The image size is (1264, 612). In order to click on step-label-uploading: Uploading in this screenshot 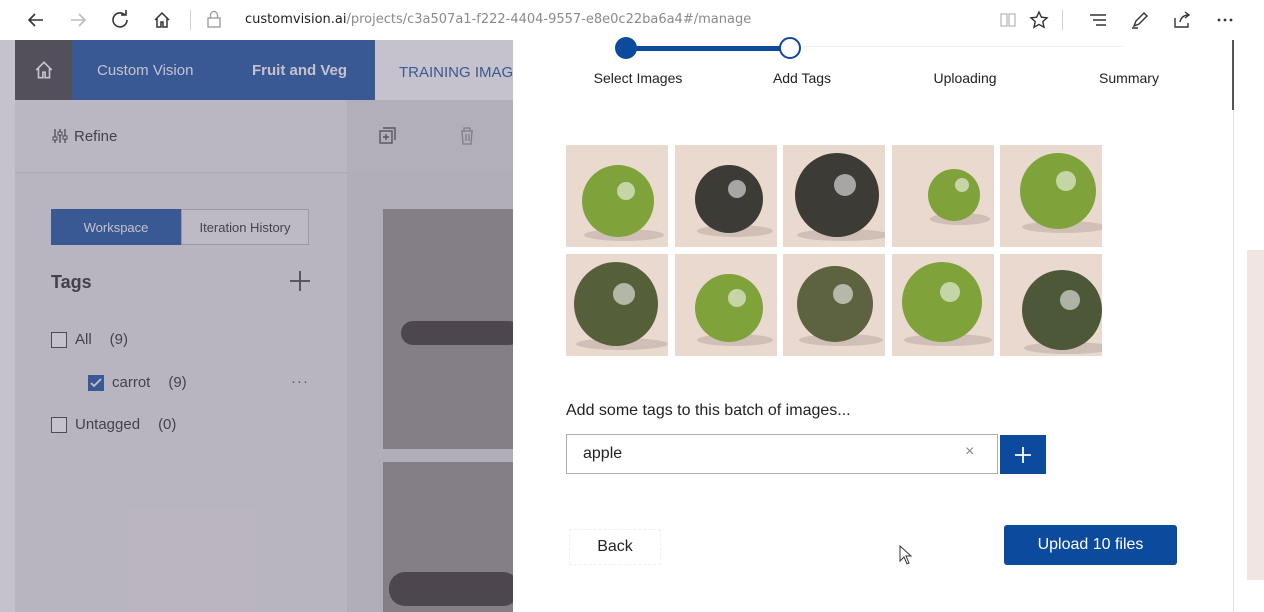, I will do `click(965, 78)`.